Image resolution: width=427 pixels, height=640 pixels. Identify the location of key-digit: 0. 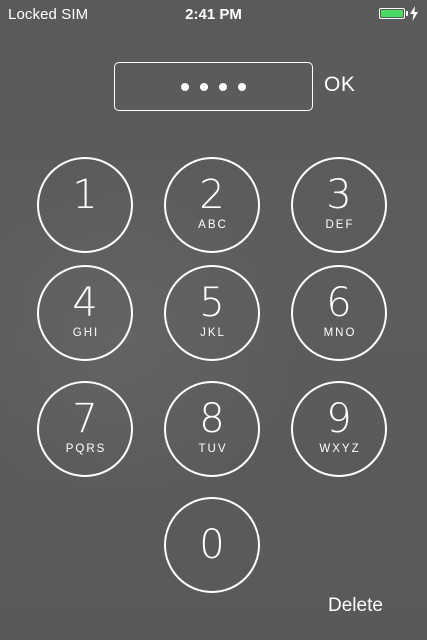
(212, 545).